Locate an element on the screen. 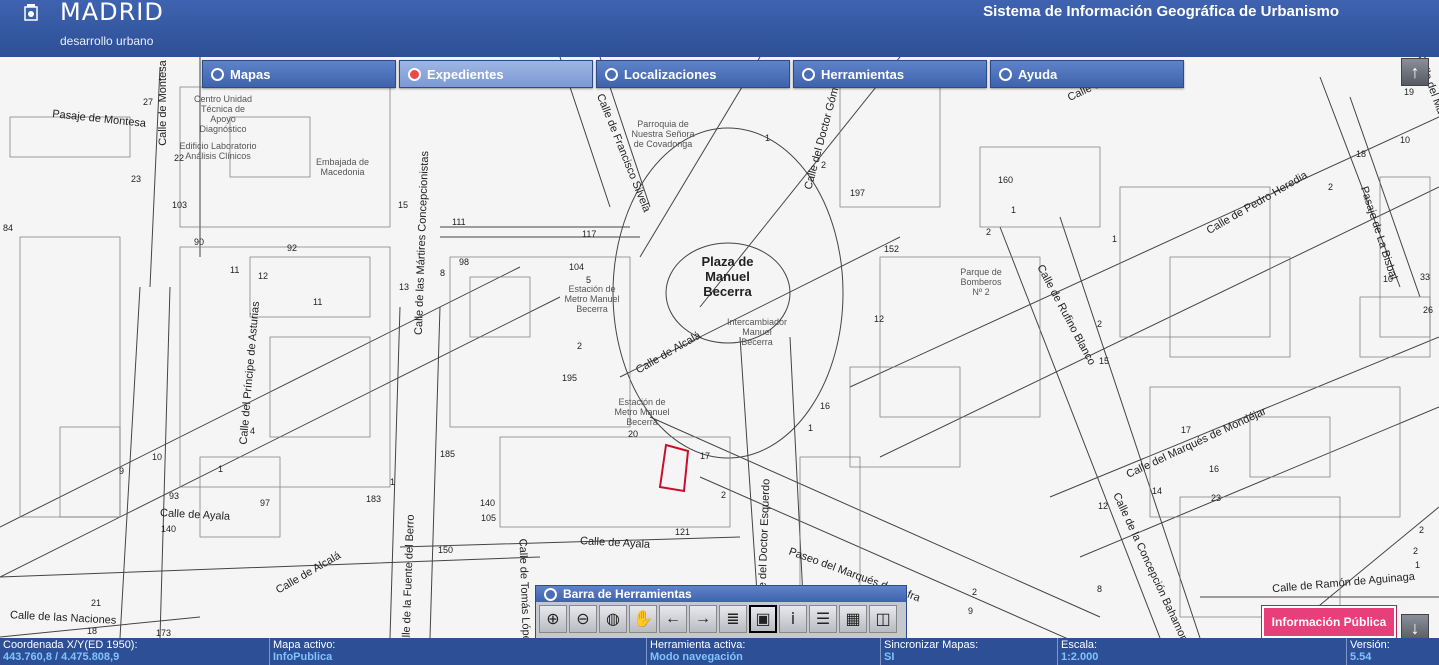 Image resolution: width=1439 pixels, height=665 pixels. address-number: 23 is located at coordinates (136, 179).